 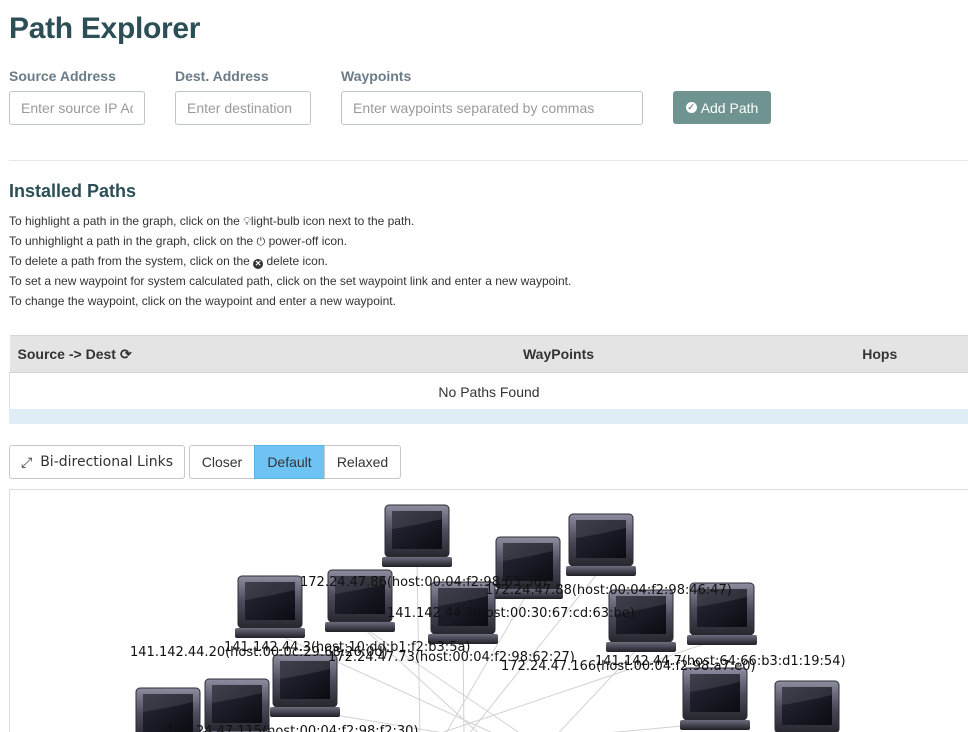 What do you see at coordinates (97, 462) in the screenshot?
I see `bidirectional-links-button: ⤢ Bi-directional Links` at bounding box center [97, 462].